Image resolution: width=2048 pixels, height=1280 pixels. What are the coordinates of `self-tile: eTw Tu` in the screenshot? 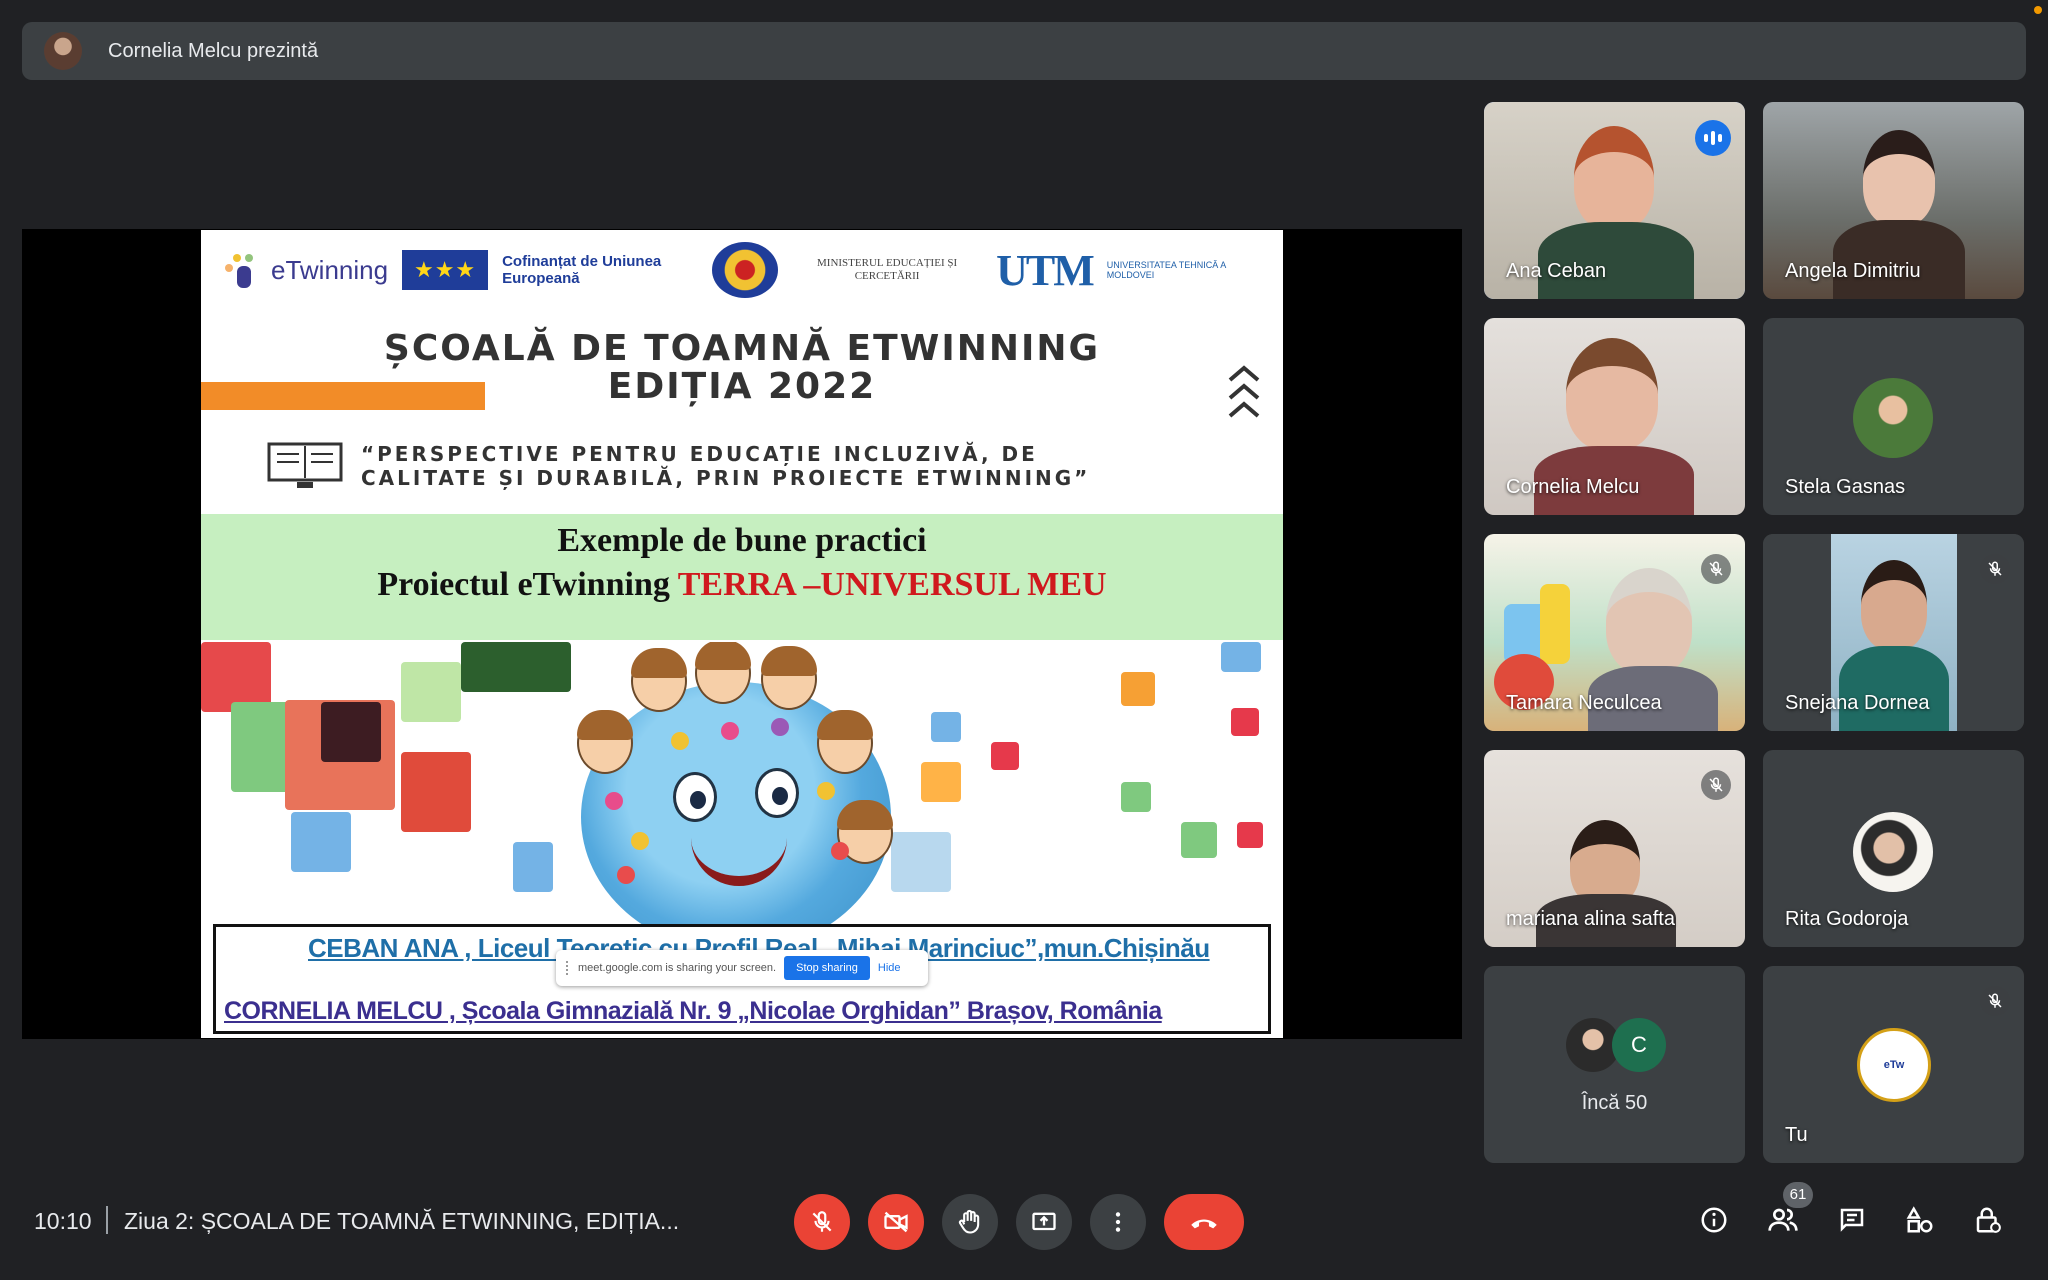 It's located at (1893, 1064).